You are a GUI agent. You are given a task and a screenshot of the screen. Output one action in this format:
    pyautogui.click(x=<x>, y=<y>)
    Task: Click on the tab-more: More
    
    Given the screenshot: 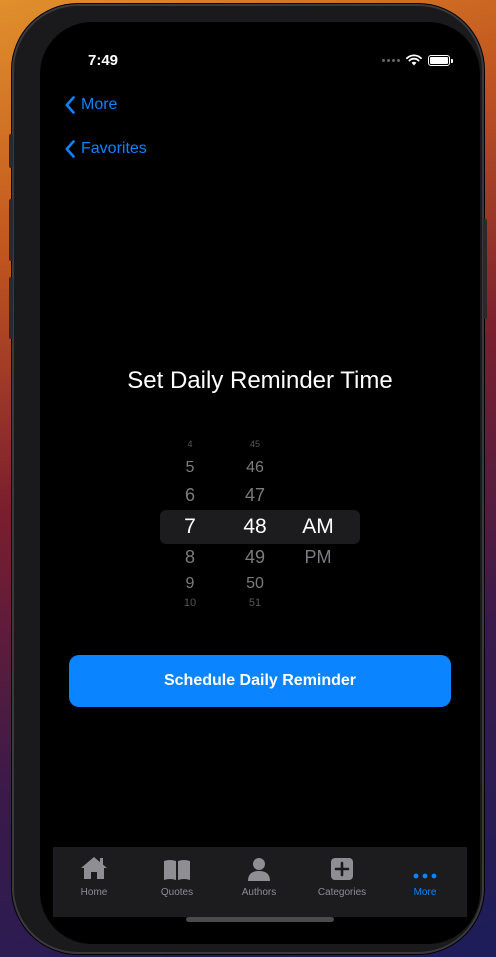 What is the action you would take?
    pyautogui.click(x=425, y=877)
    